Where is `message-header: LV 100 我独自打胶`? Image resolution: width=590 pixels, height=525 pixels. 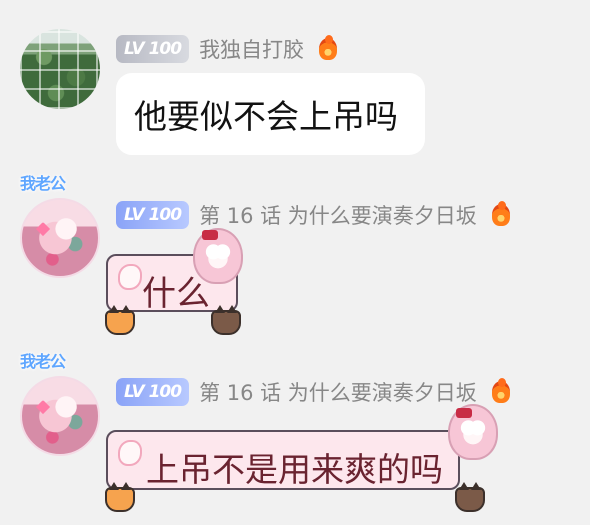 message-header: LV 100 我独自打胶 is located at coordinates (228, 49).